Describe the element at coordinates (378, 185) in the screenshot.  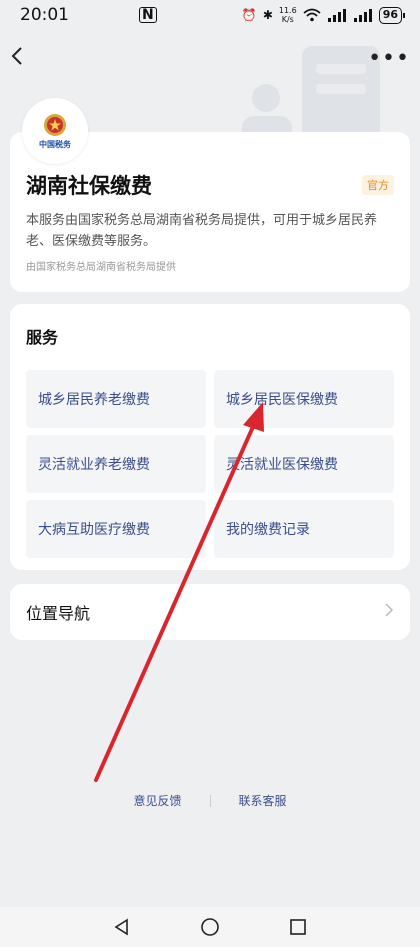
I see `official-badge: 官方` at that location.